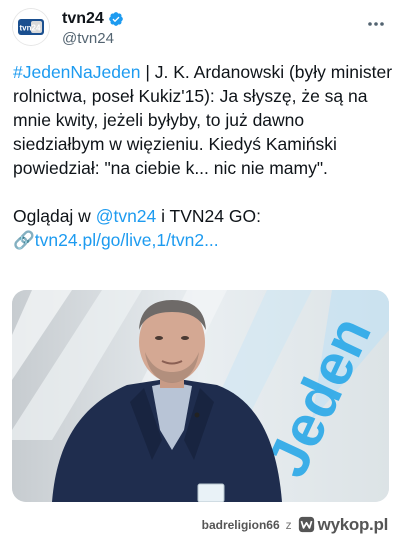 This screenshot has width=400, height=539. I want to click on mention-link: @tvn24, so click(126, 216).